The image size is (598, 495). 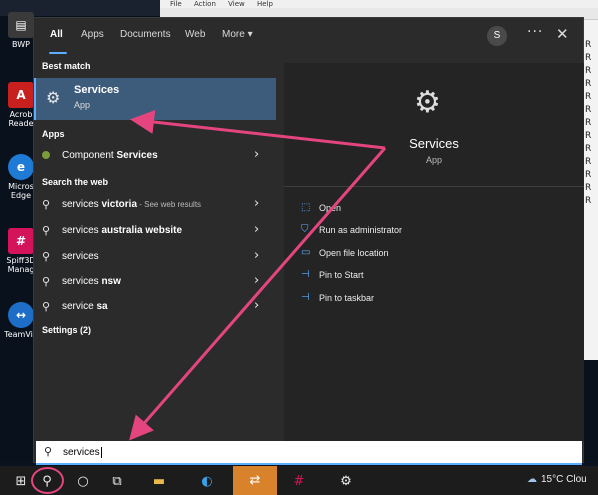 What do you see at coordinates (552, 479) in the screenshot?
I see `weather-temp: 15°C` at bounding box center [552, 479].